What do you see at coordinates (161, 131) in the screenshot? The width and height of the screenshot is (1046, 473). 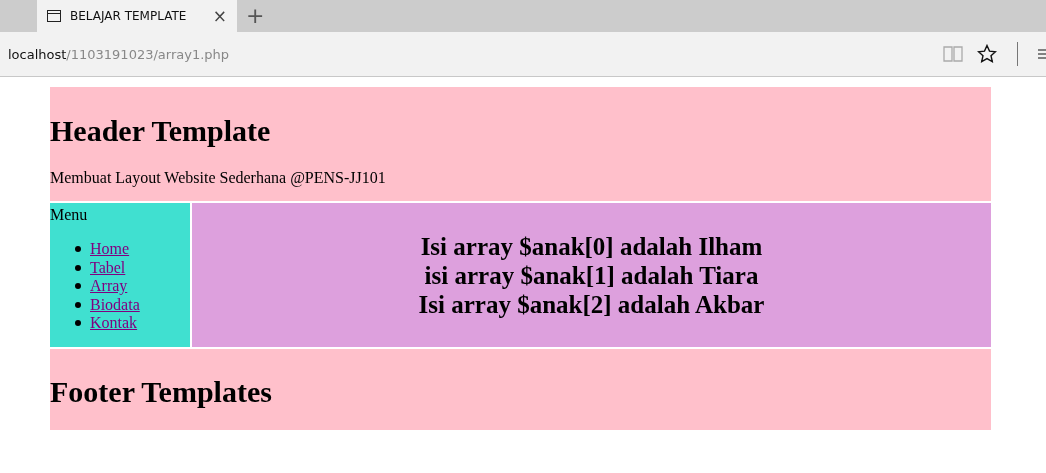 I see `header-title: Header Template` at bounding box center [161, 131].